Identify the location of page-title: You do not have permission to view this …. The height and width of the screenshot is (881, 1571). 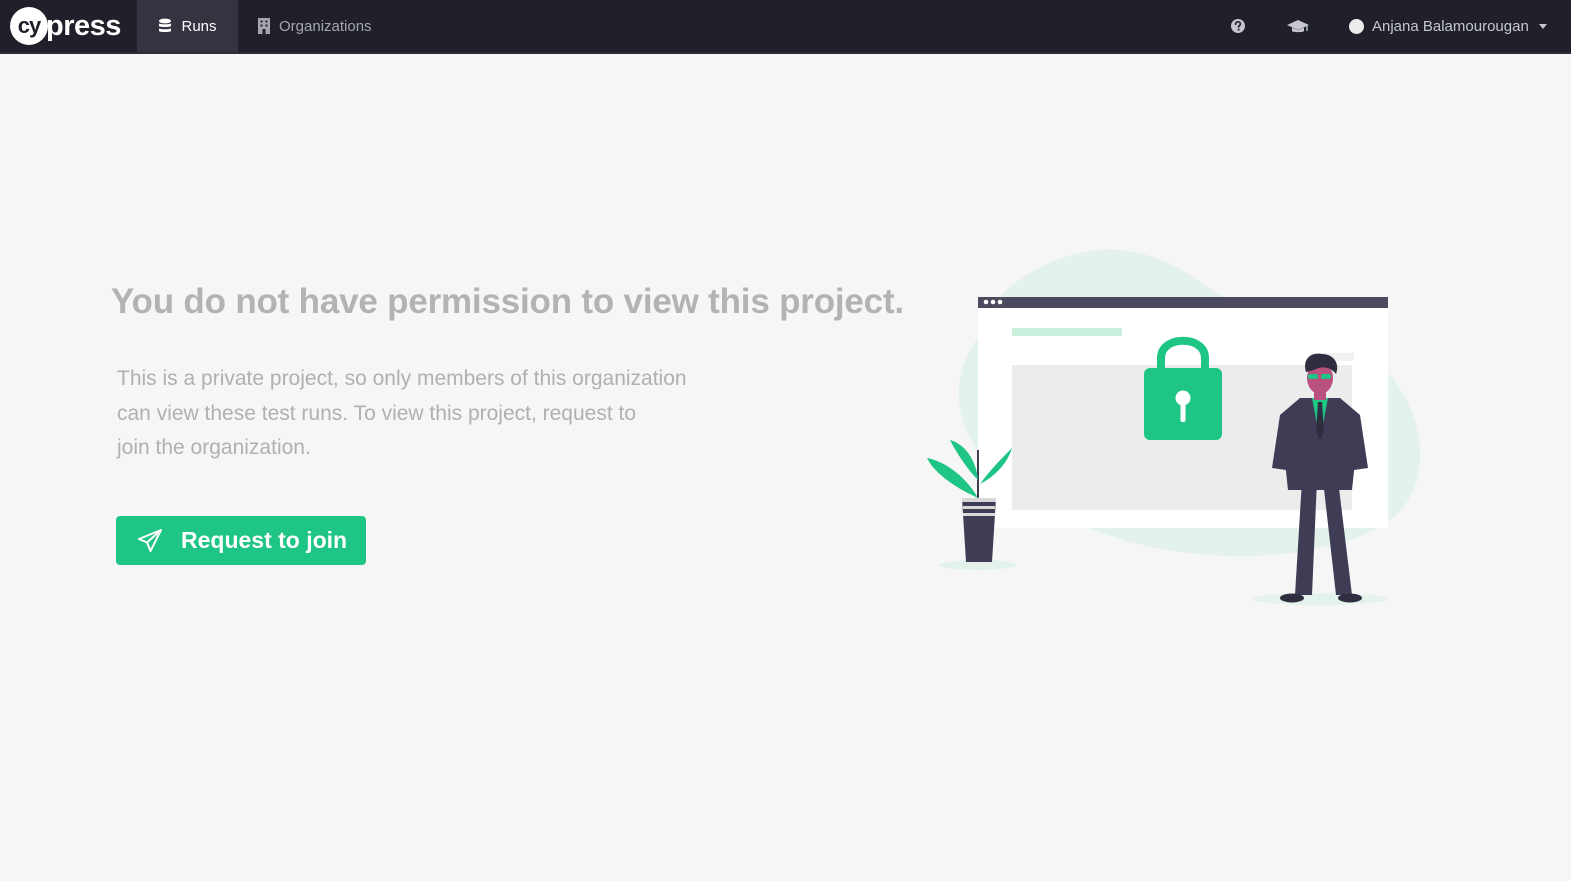
(507, 301).